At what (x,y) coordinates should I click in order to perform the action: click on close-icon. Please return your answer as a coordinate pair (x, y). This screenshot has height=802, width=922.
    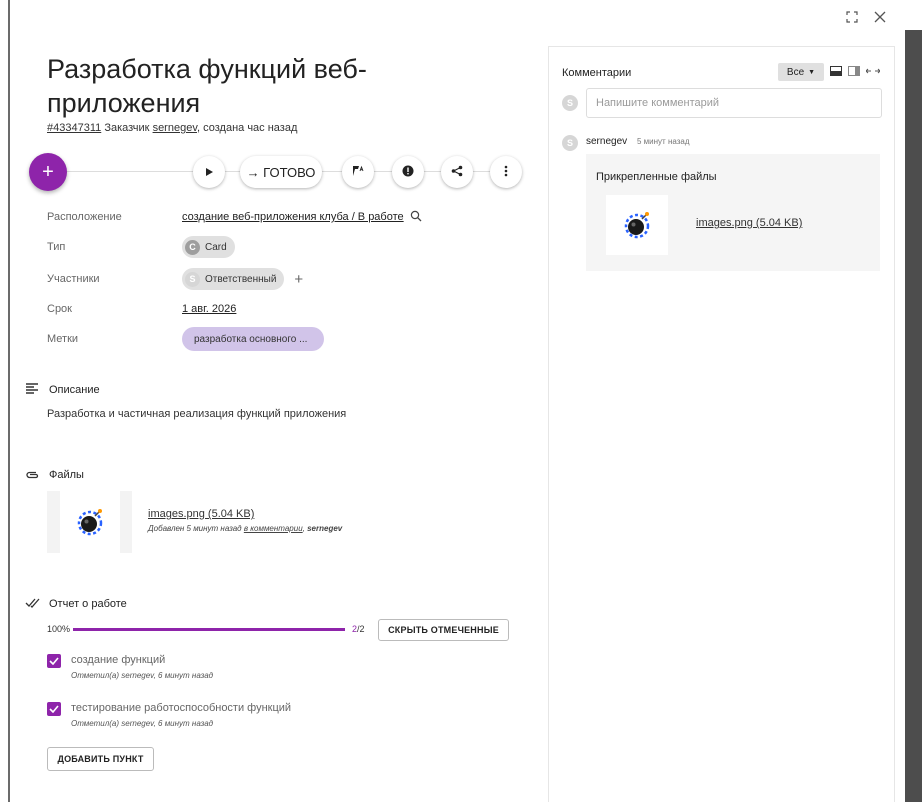
    Looking at the image, I should click on (880, 19).